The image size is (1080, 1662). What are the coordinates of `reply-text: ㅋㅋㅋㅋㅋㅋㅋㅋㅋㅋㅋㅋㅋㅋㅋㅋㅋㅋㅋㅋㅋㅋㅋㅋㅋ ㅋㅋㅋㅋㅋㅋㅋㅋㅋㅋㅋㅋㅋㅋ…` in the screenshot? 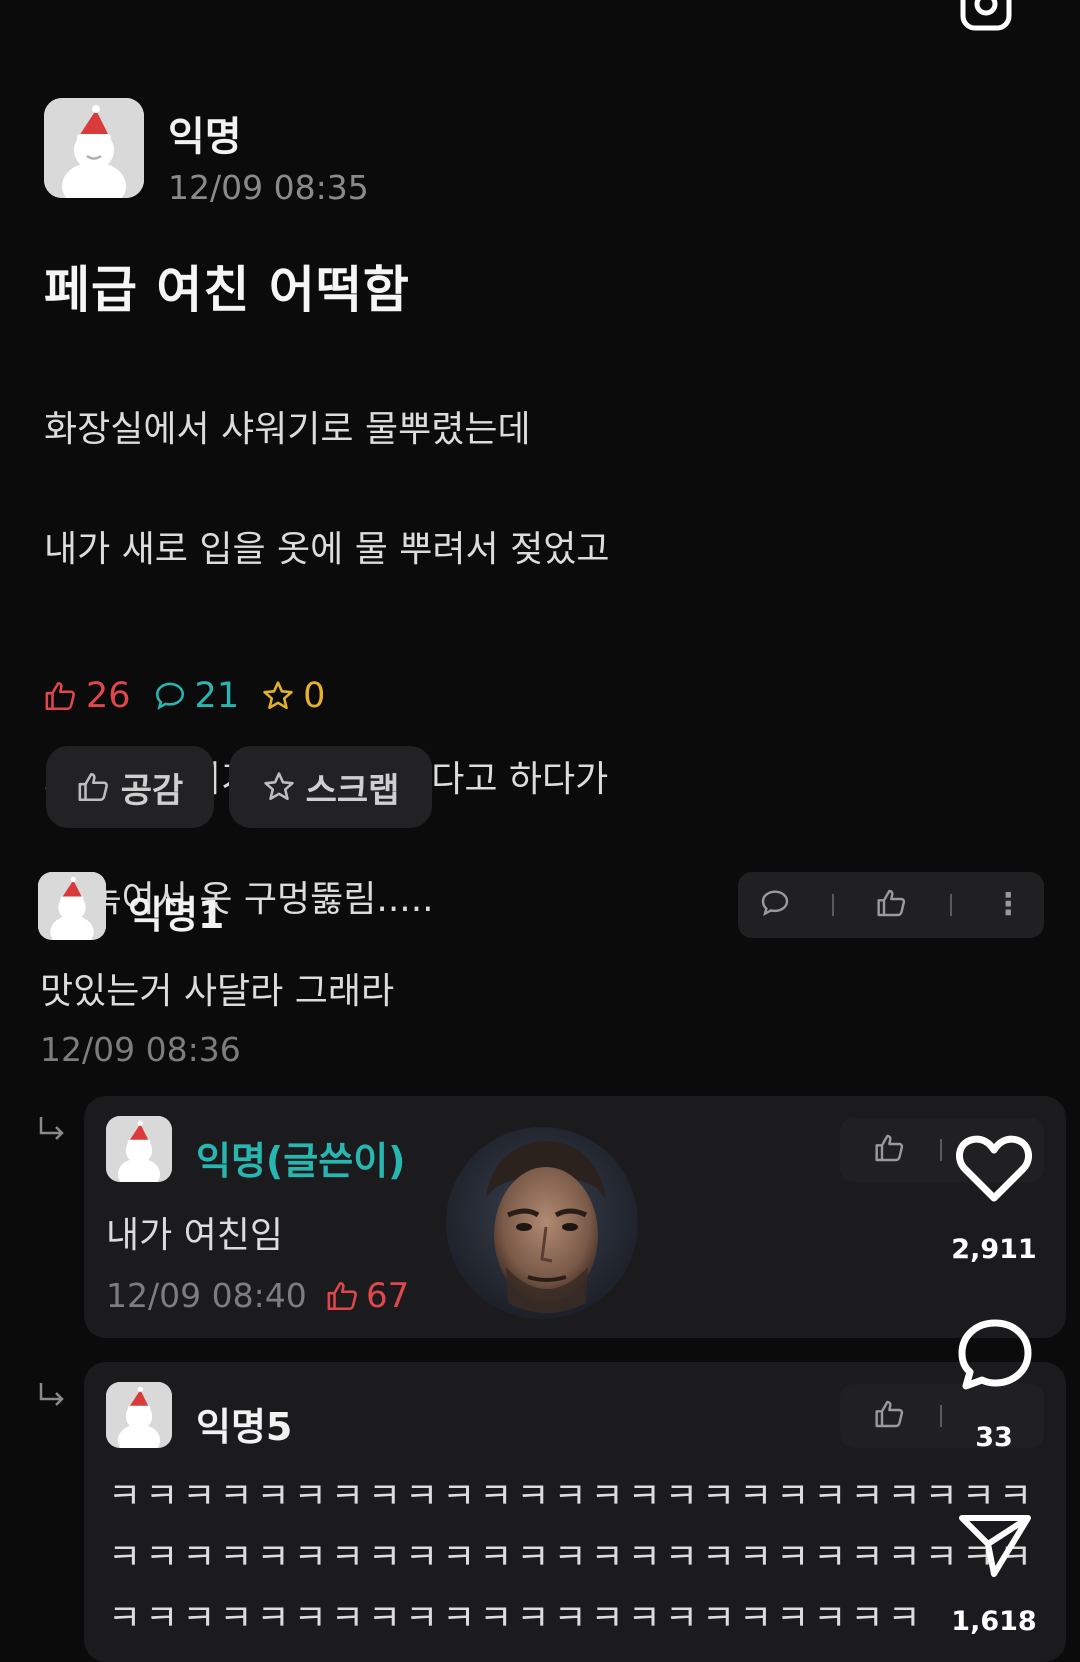 It's located at (572, 1557).